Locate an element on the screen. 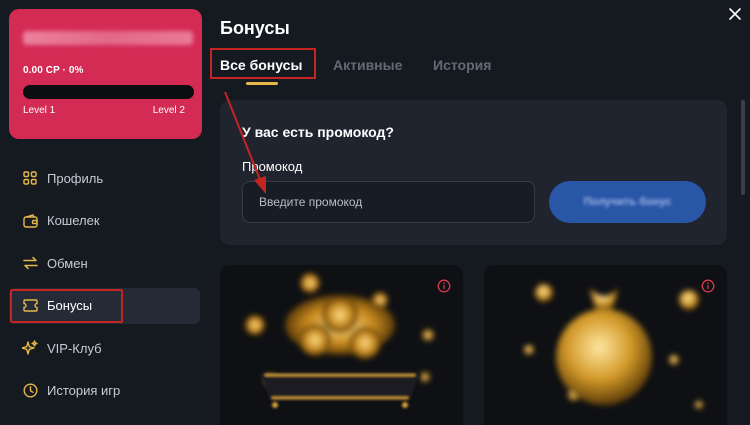  sidebar-item-profile: Профиль is located at coordinates (104, 178).